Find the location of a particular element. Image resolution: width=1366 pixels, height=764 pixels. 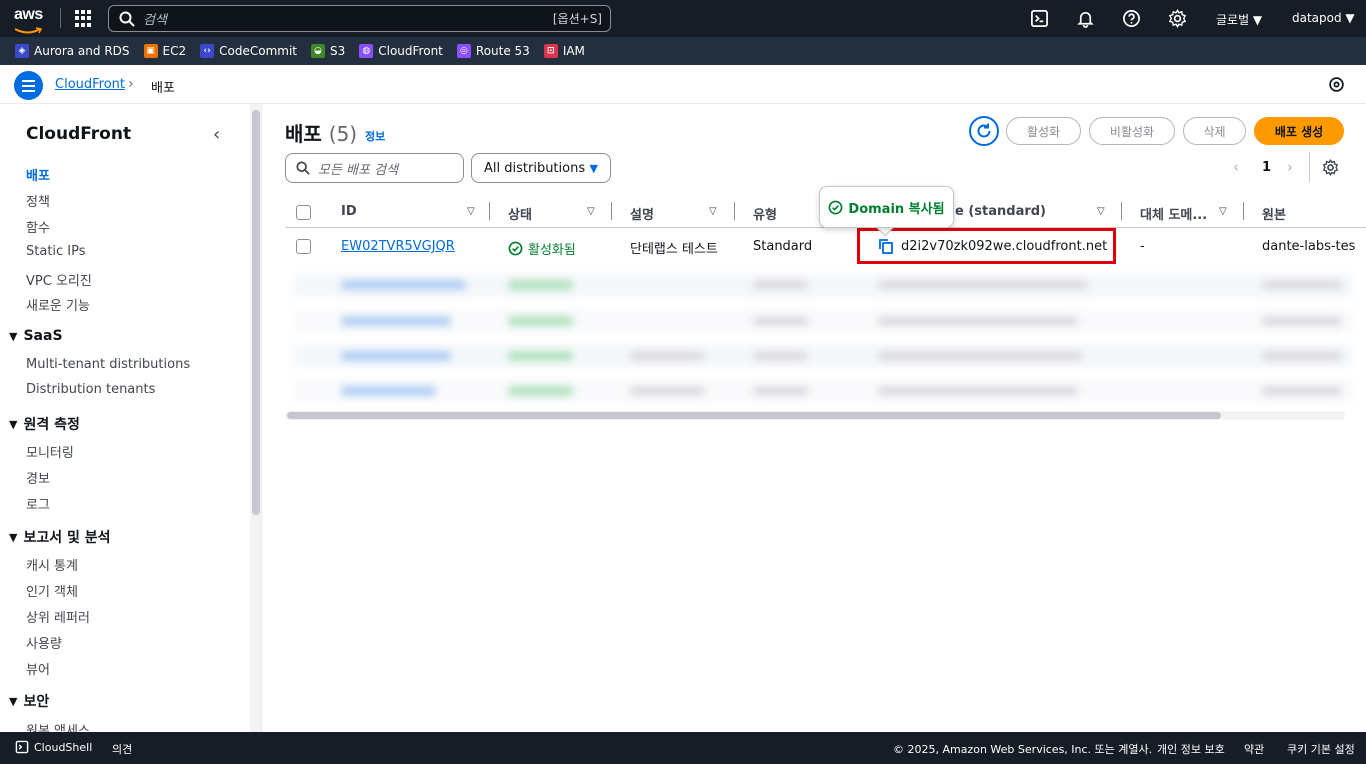

sidebar-item-multi-tenant: Multi-tenant distributions is located at coordinates (108, 364).